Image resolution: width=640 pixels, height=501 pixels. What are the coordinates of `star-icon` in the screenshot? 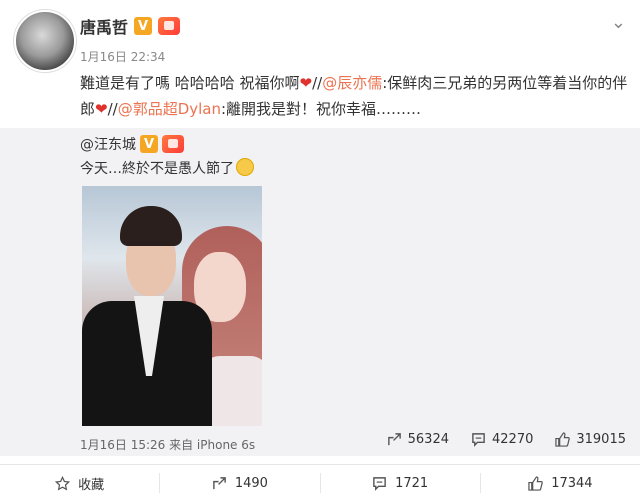 It's located at (63, 482).